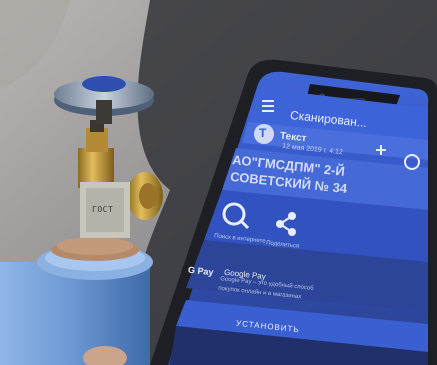 The image size is (437, 365). I want to click on search-icon, so click(236, 216).